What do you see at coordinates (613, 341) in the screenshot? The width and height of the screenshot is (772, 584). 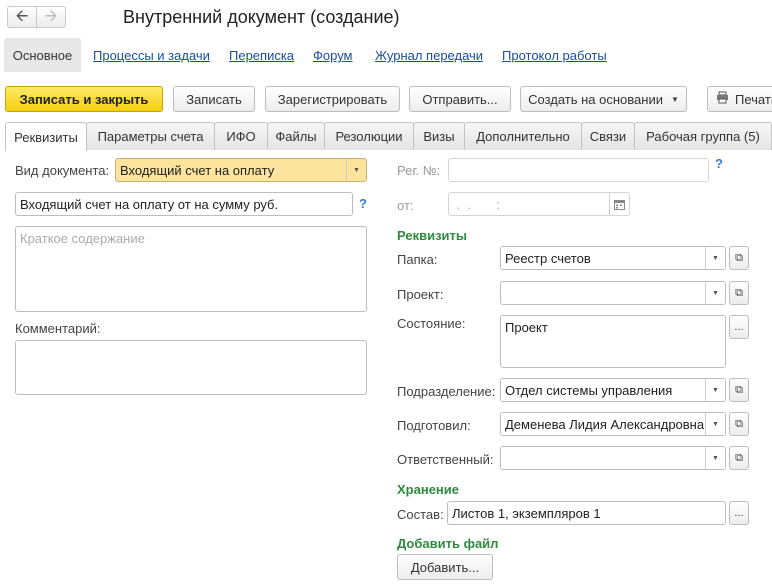 I see `state-field: Проект` at bounding box center [613, 341].